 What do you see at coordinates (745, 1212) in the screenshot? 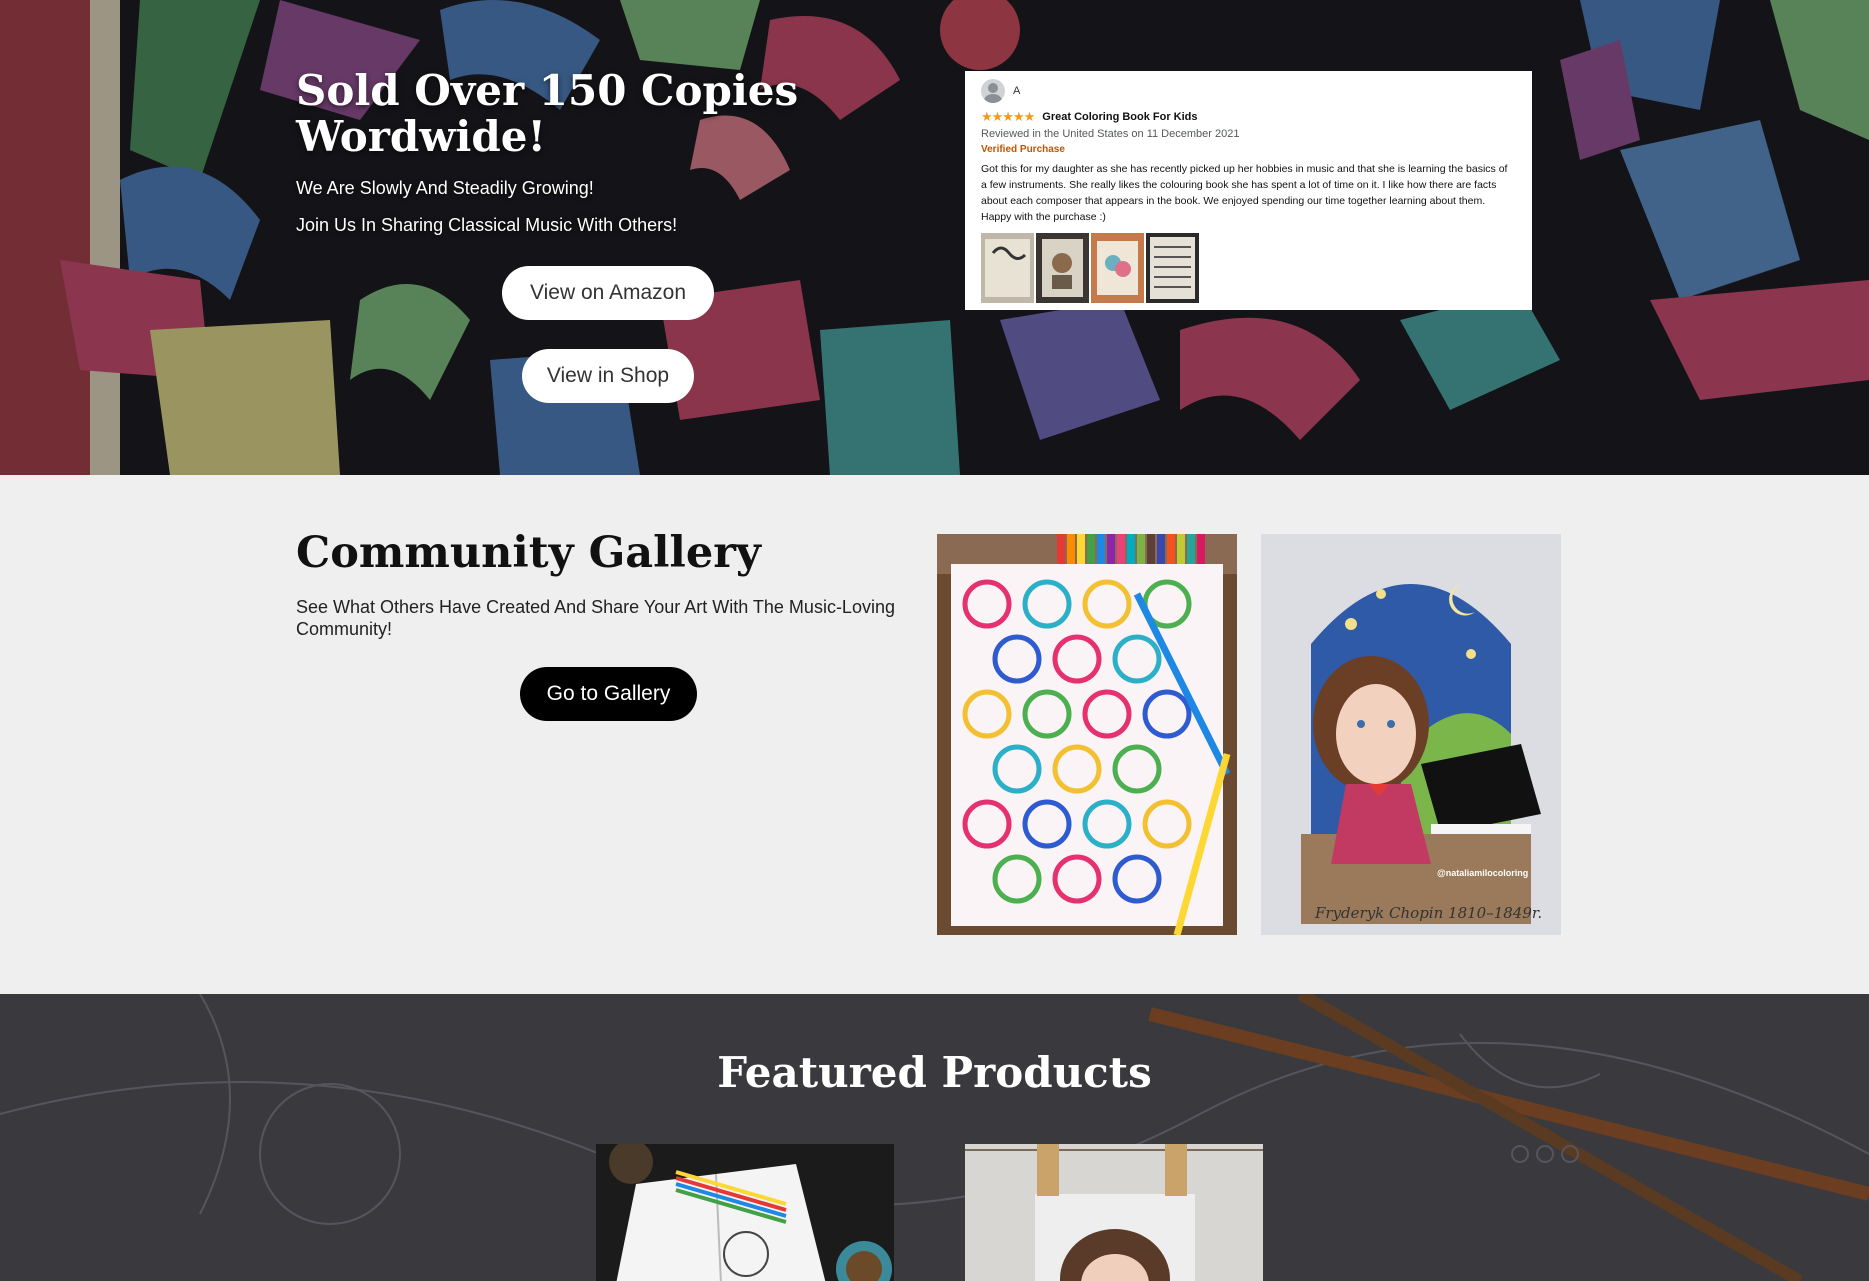
I see `featured-product-image-coloring-book` at bounding box center [745, 1212].